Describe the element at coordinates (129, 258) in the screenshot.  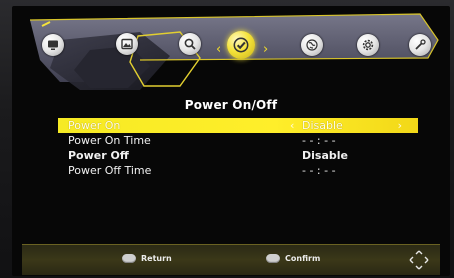
I see `return-key-icon` at that location.